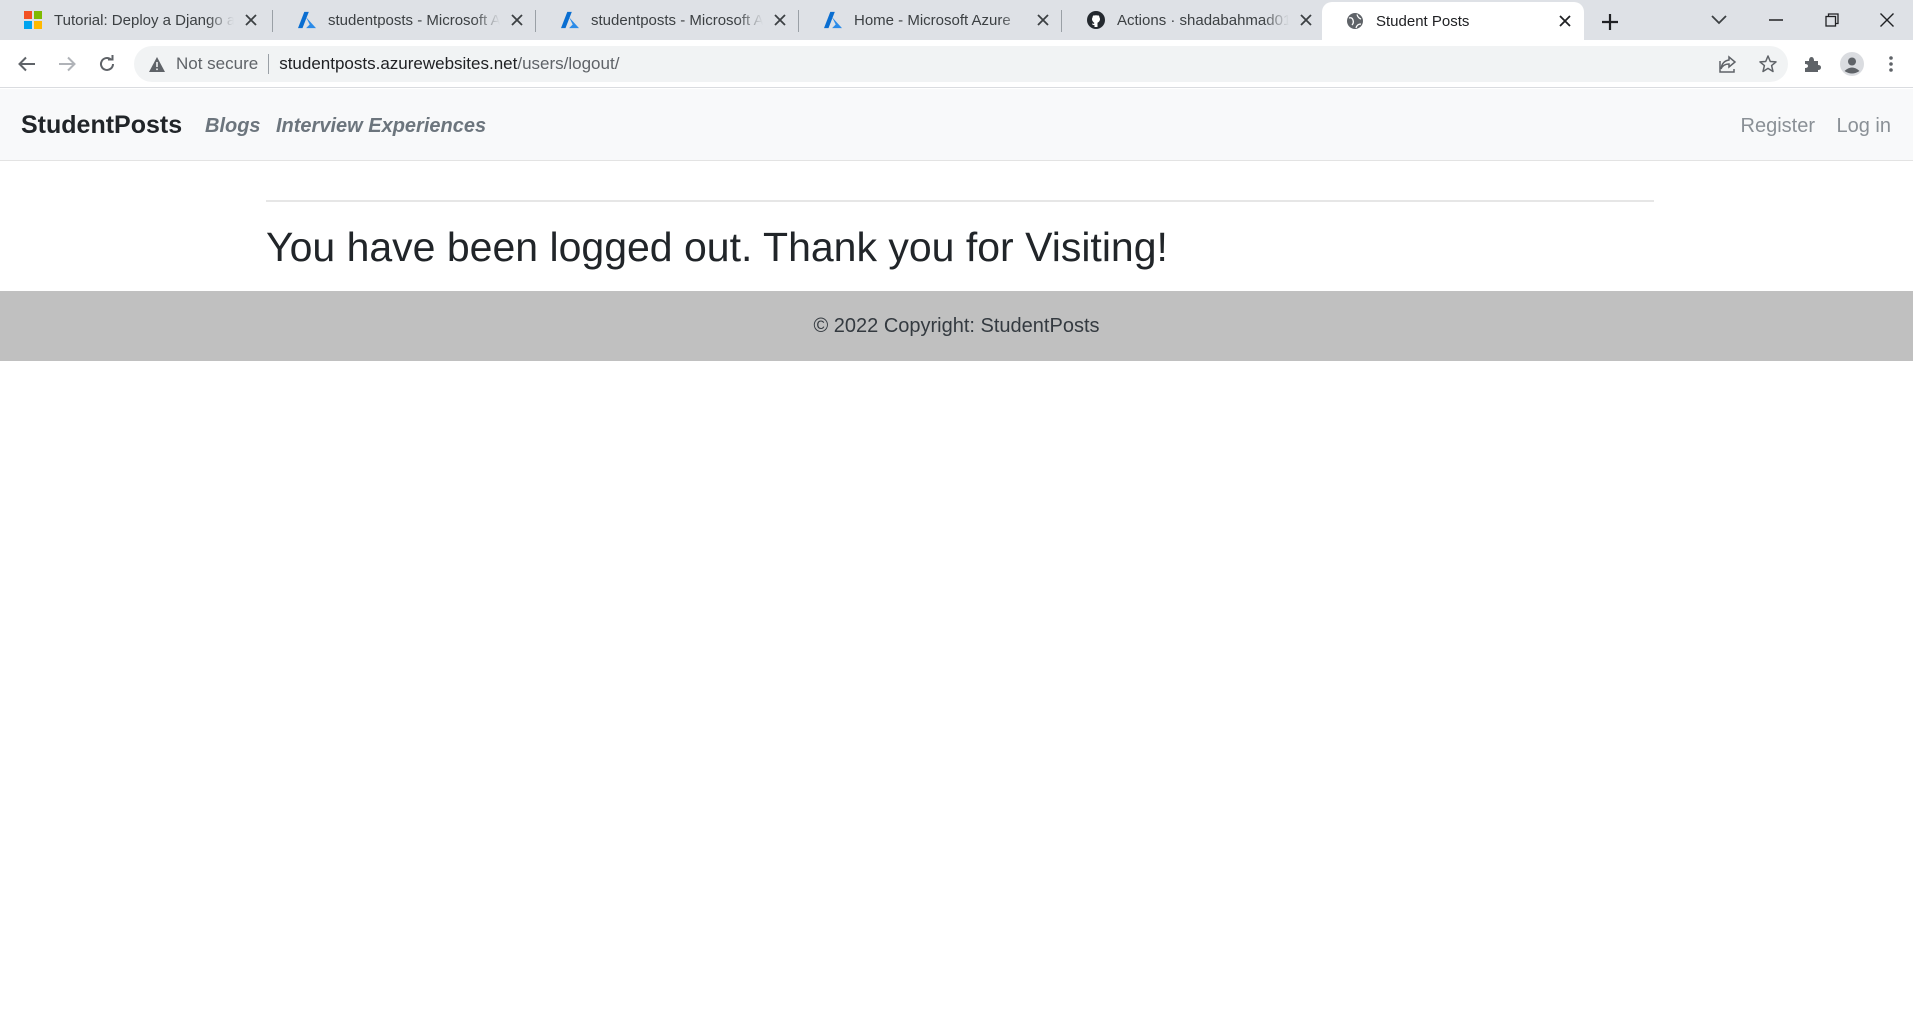  I want to click on restore-icon, so click(1832, 20).